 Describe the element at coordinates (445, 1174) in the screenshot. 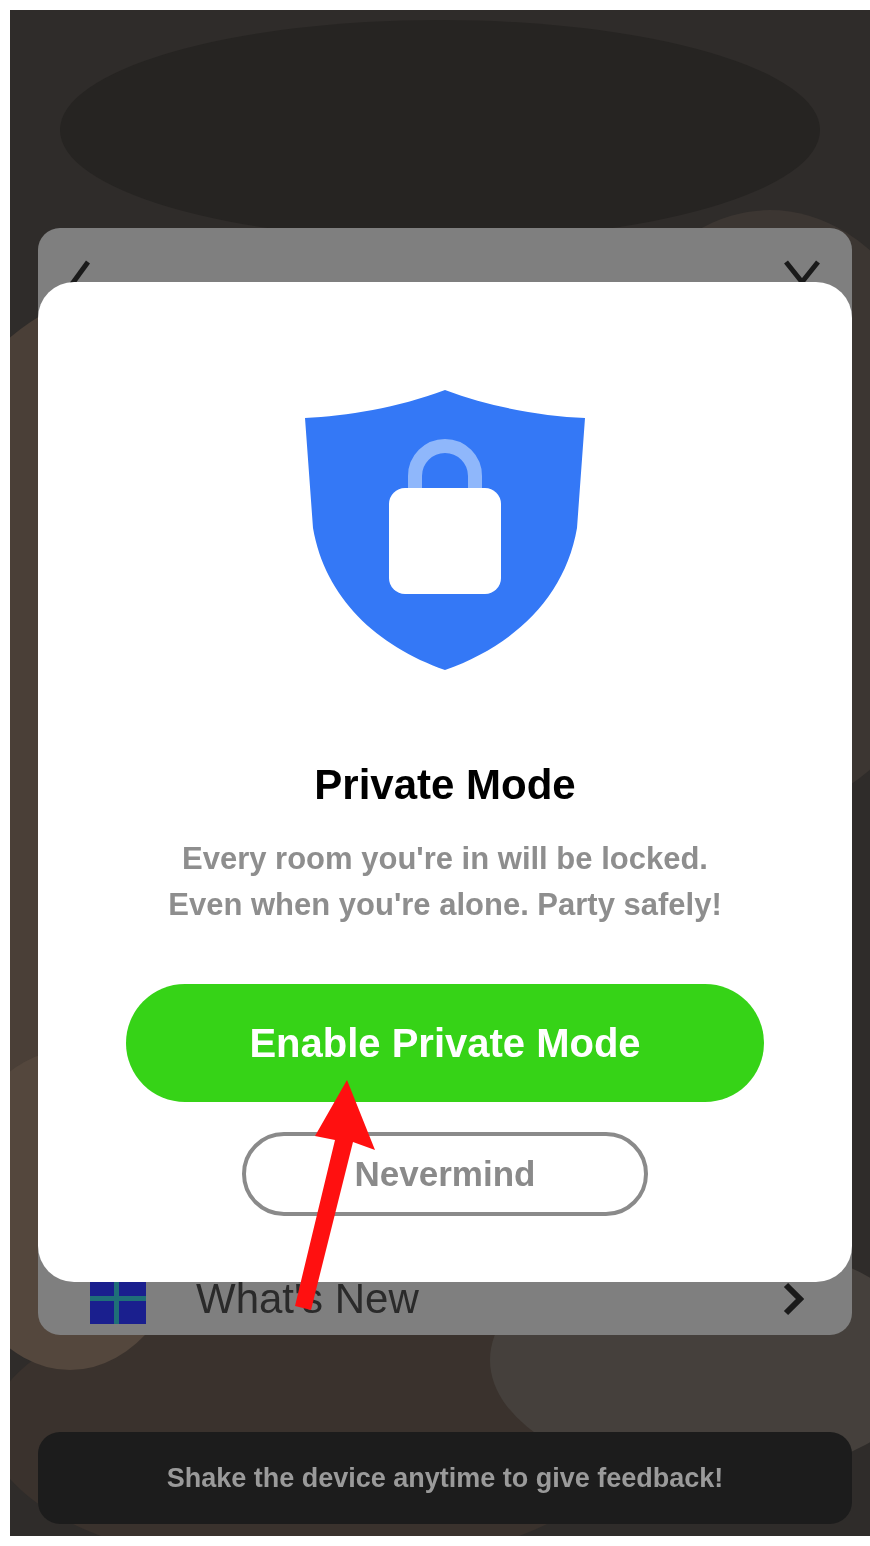

I see `nevermind-button: Nevermind` at that location.